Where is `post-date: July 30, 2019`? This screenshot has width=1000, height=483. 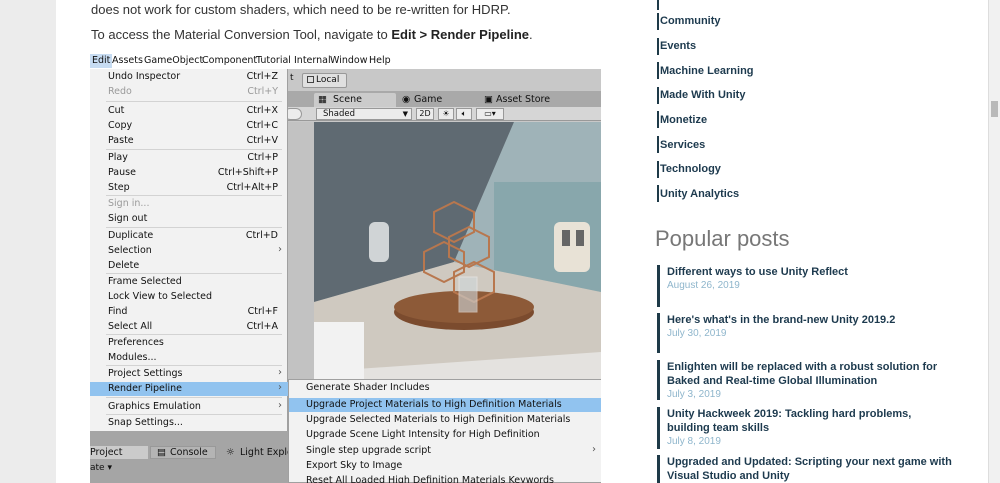
post-date: July 30, 2019 is located at coordinates (697, 333).